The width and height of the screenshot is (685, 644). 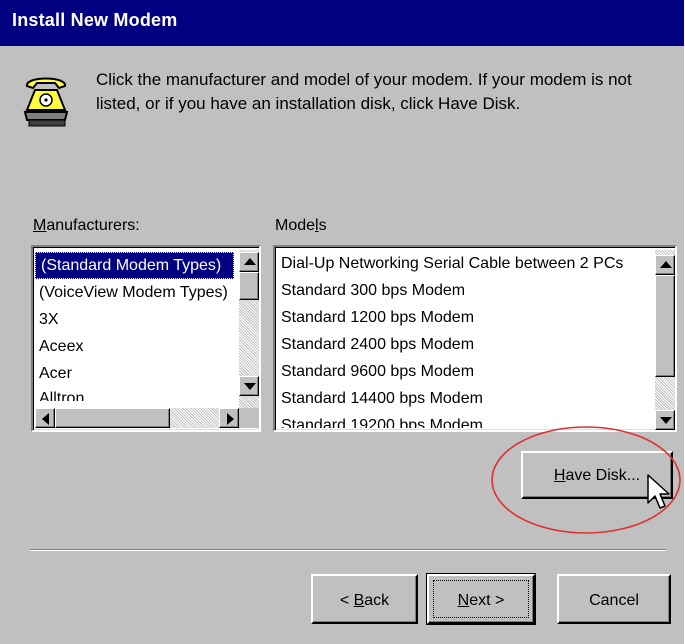 What do you see at coordinates (95, 20) in the screenshot?
I see `window-title: Install New Modem` at bounding box center [95, 20].